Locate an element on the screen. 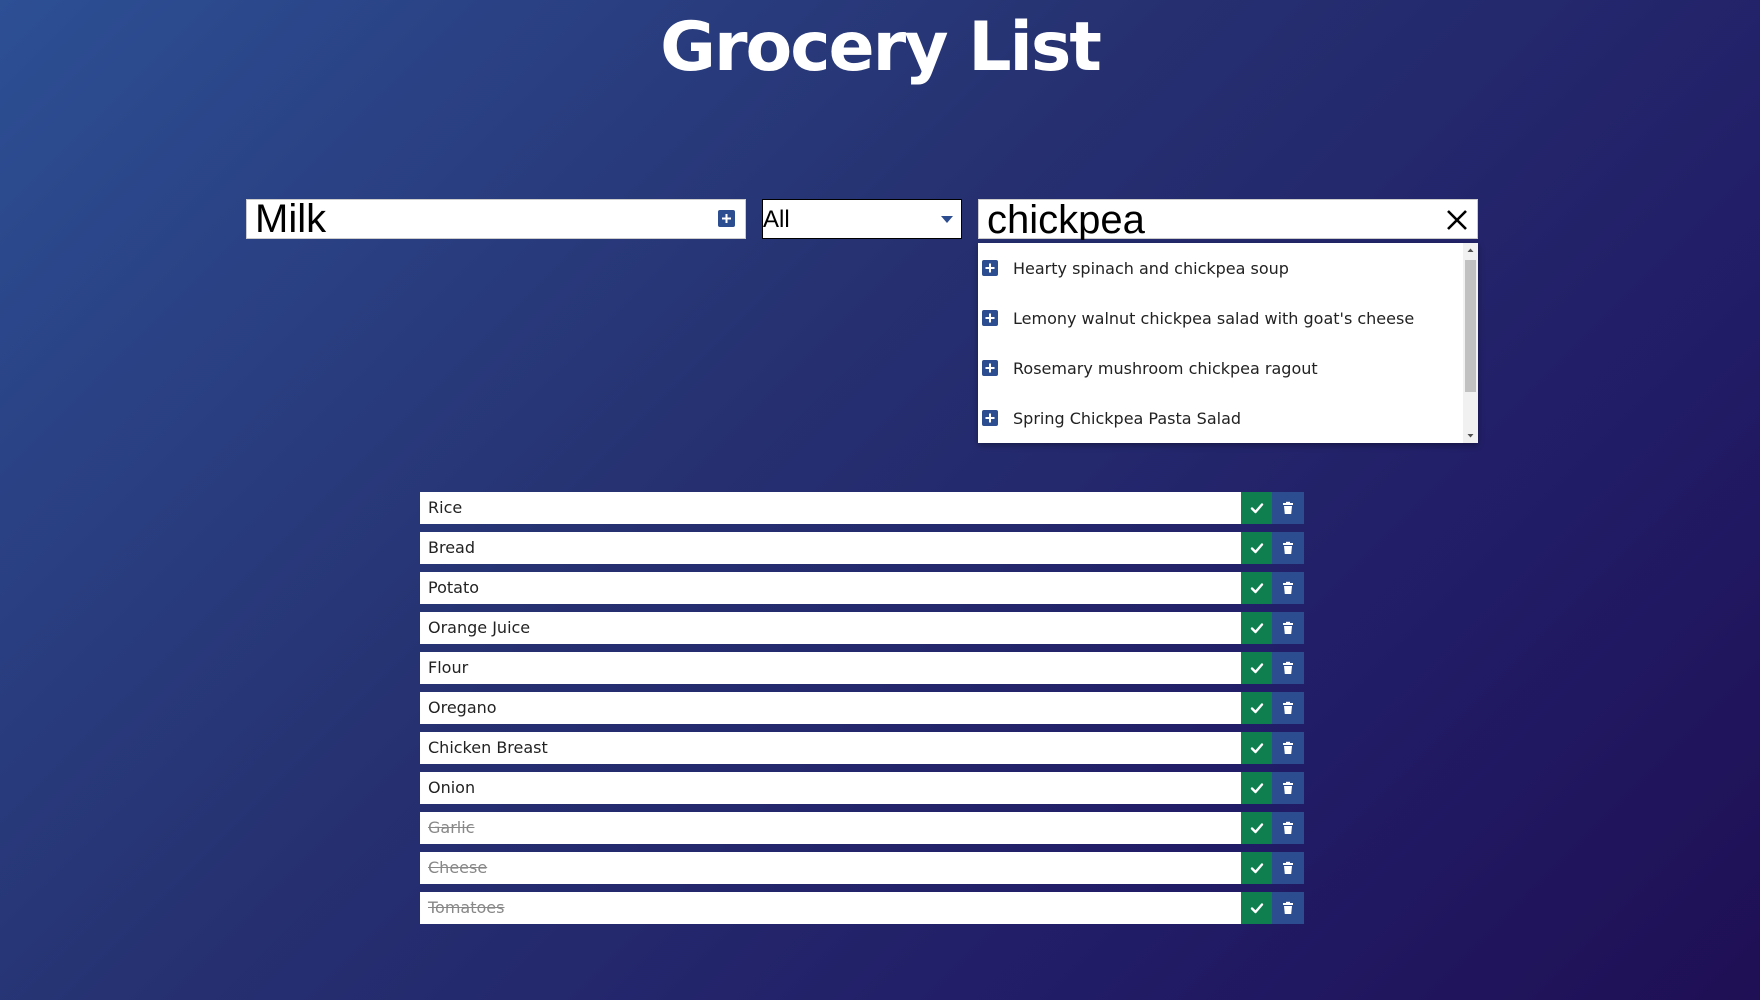  grocery-item-name: Potato is located at coordinates (830, 588).